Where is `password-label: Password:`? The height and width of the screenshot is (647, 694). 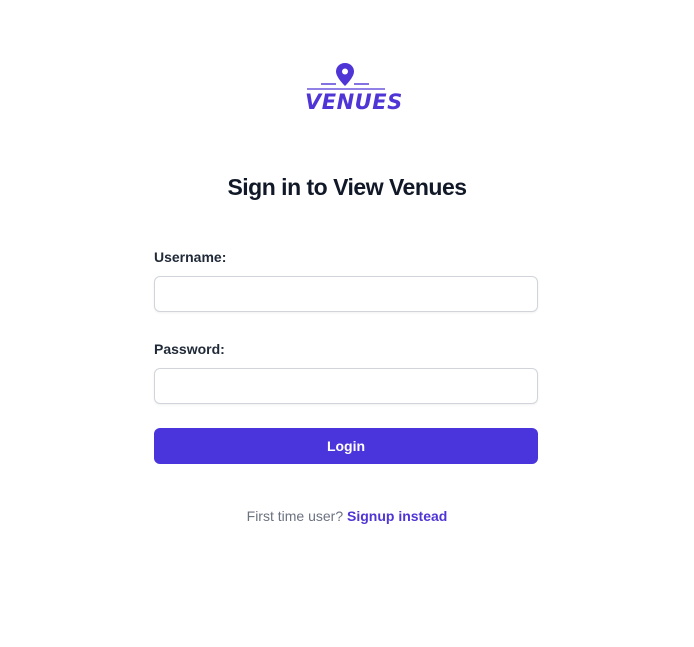 password-label: Password: is located at coordinates (189, 349).